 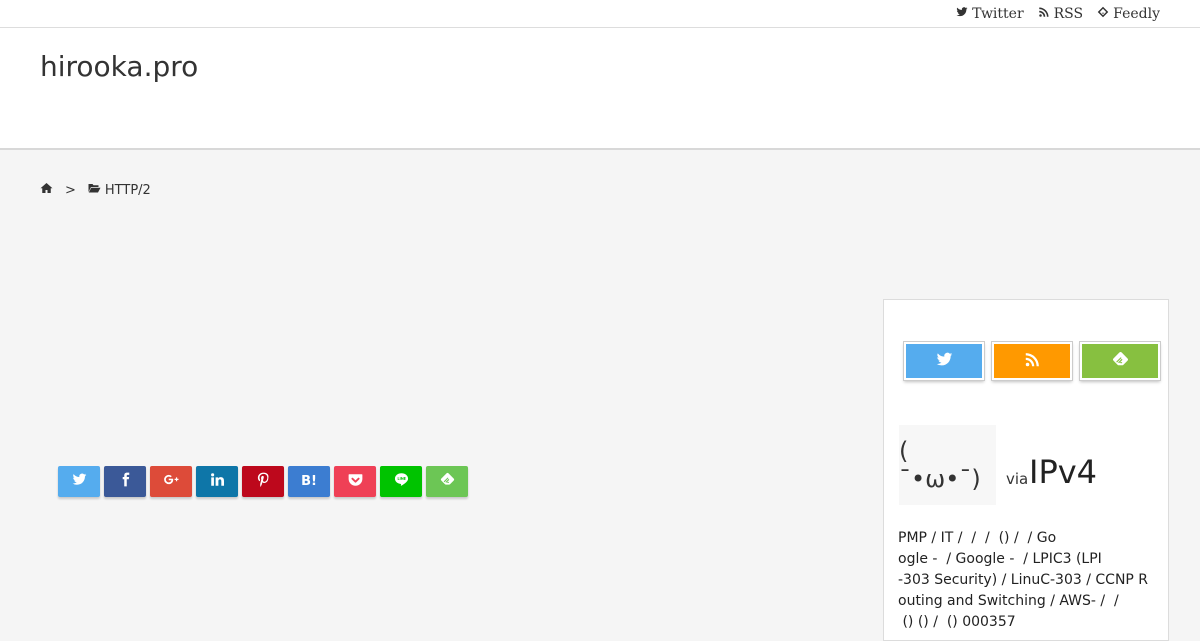 I want to click on facebook-icon, so click(x=125, y=481).